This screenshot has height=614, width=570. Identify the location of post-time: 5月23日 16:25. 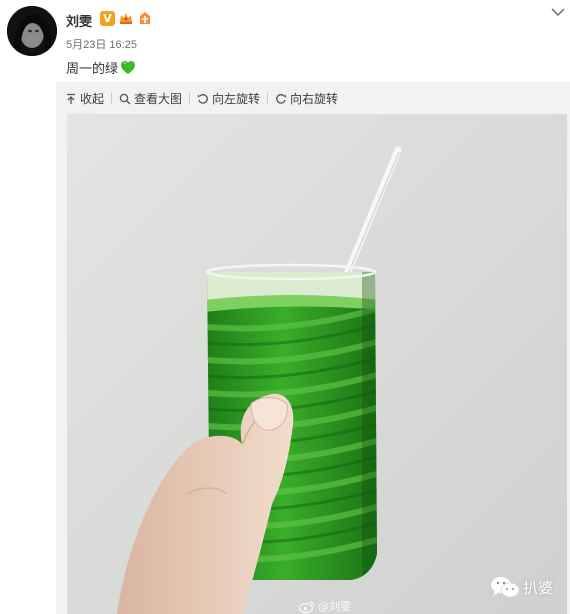
(101, 44).